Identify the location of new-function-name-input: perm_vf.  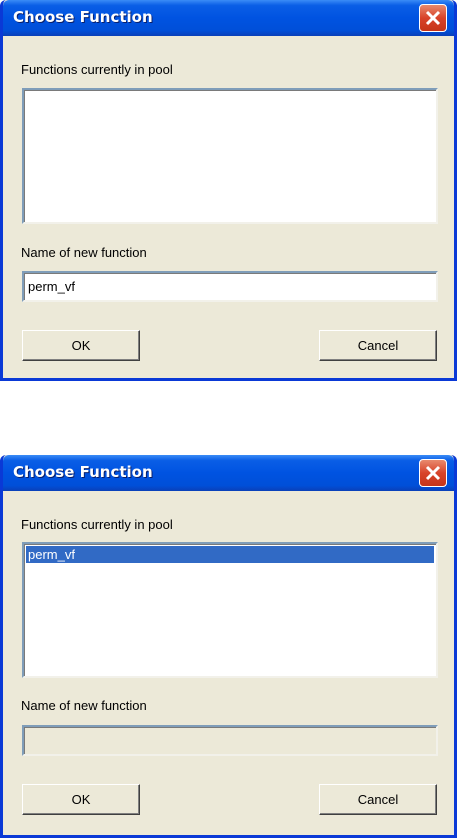
(230, 286).